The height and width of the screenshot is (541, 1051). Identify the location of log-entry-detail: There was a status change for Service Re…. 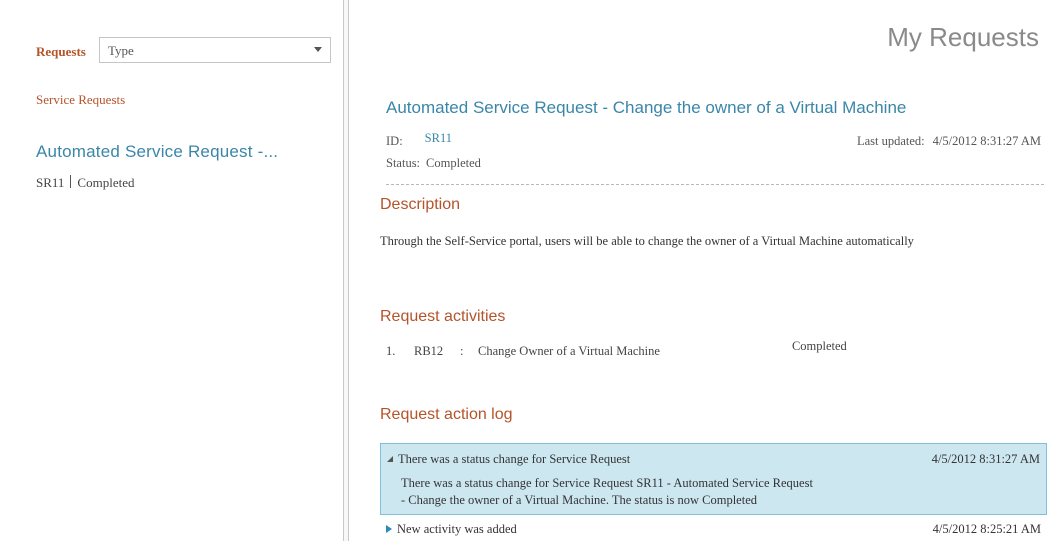
(671, 492).